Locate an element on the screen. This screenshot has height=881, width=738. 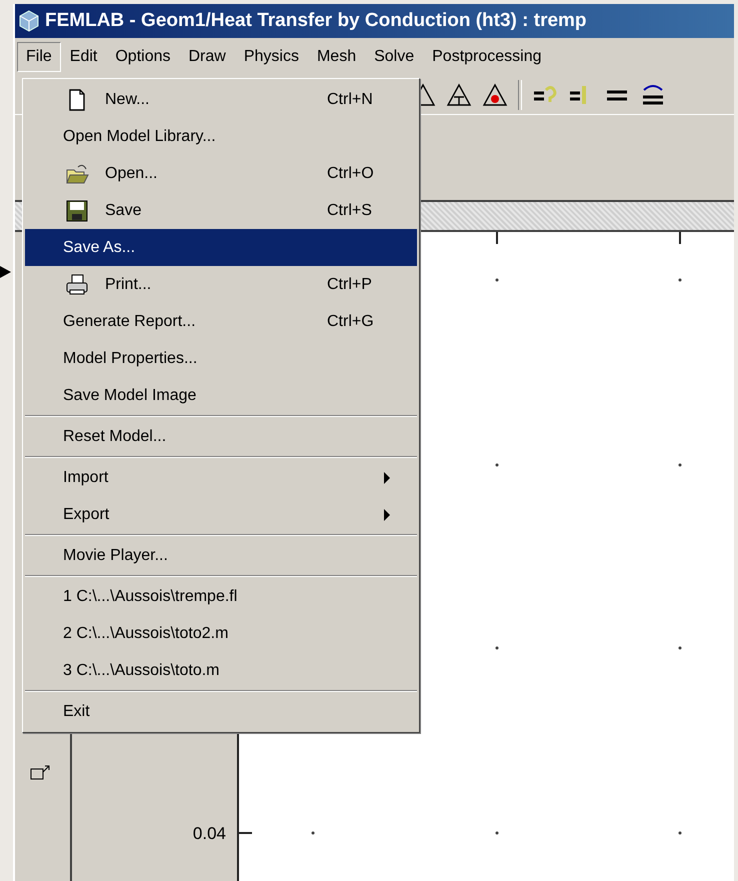
menu-bar-item: Solve is located at coordinates (394, 57).